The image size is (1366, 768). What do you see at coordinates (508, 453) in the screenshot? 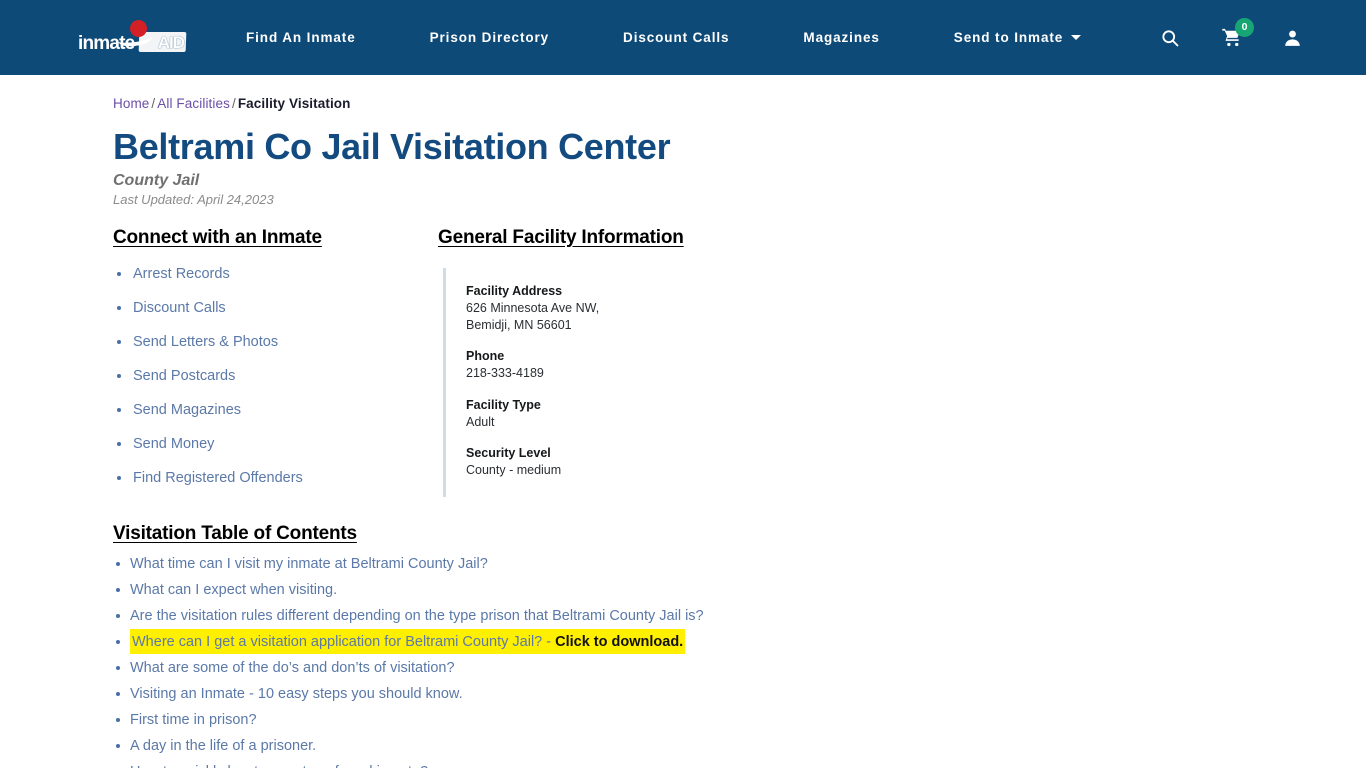
I see `security-level-label: Security Level` at bounding box center [508, 453].